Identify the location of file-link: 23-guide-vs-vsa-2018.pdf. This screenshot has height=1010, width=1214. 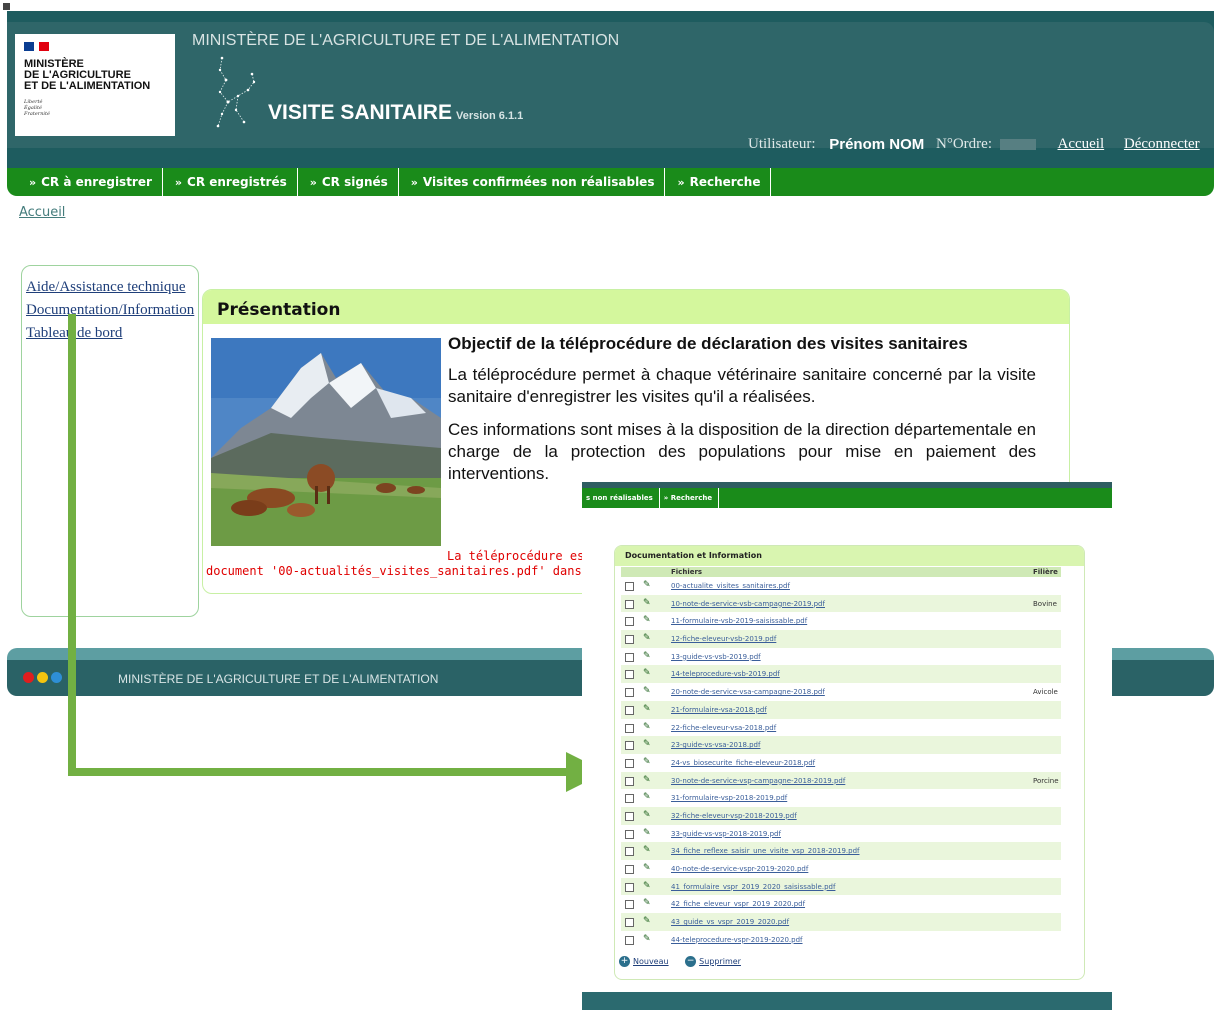
(715, 745).